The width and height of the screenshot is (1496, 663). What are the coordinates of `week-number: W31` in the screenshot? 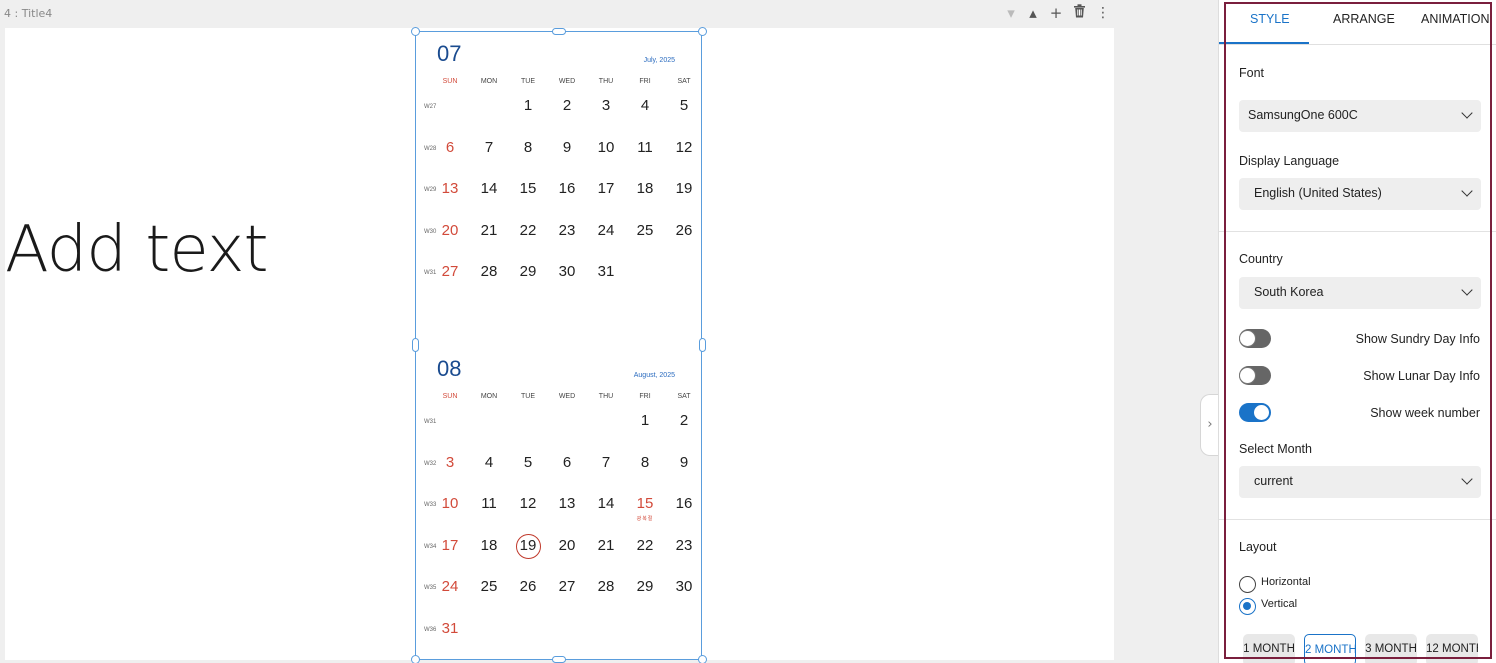 It's located at (430, 422).